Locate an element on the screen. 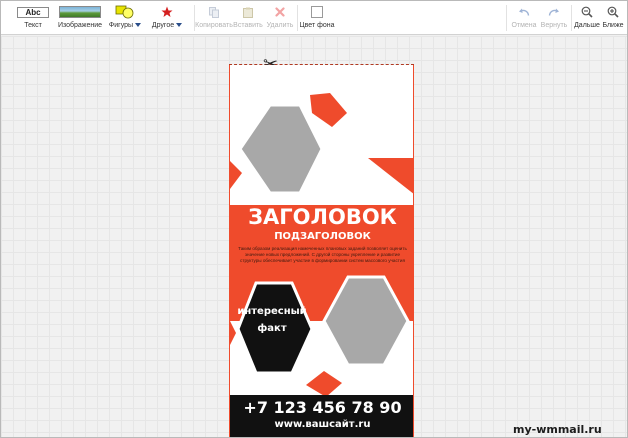  magnifier-minus-icon is located at coordinates (587, 12).